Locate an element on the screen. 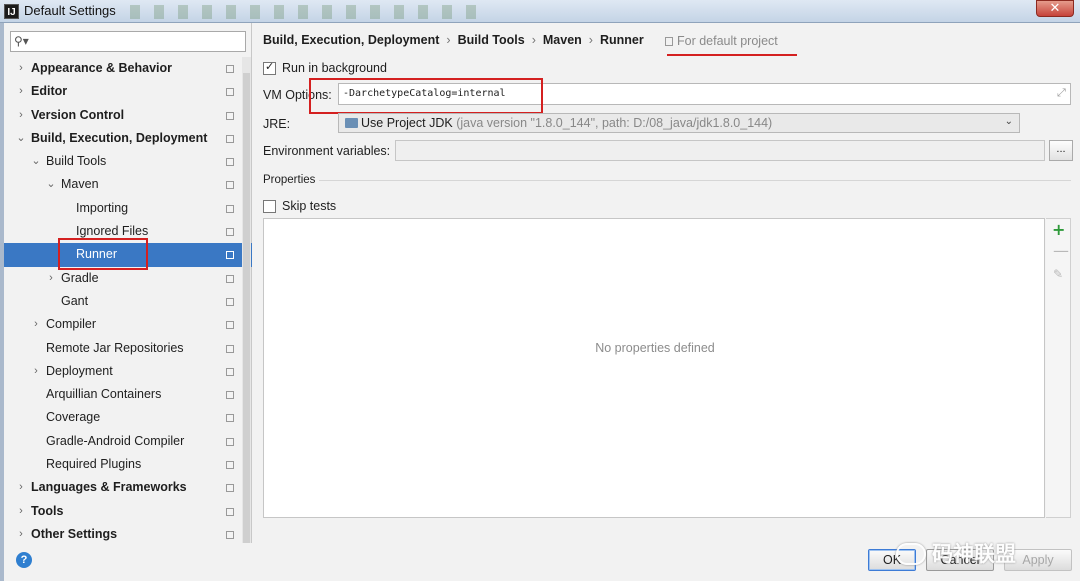 This screenshot has width=1080, height=581. sidebar-scrollbar is located at coordinates (246, 300).